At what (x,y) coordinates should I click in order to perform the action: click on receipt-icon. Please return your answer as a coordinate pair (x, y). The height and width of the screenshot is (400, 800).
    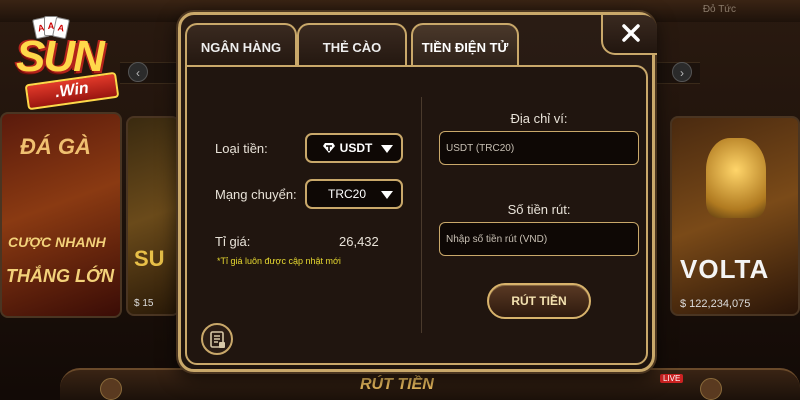
    Looking at the image, I should click on (217, 339).